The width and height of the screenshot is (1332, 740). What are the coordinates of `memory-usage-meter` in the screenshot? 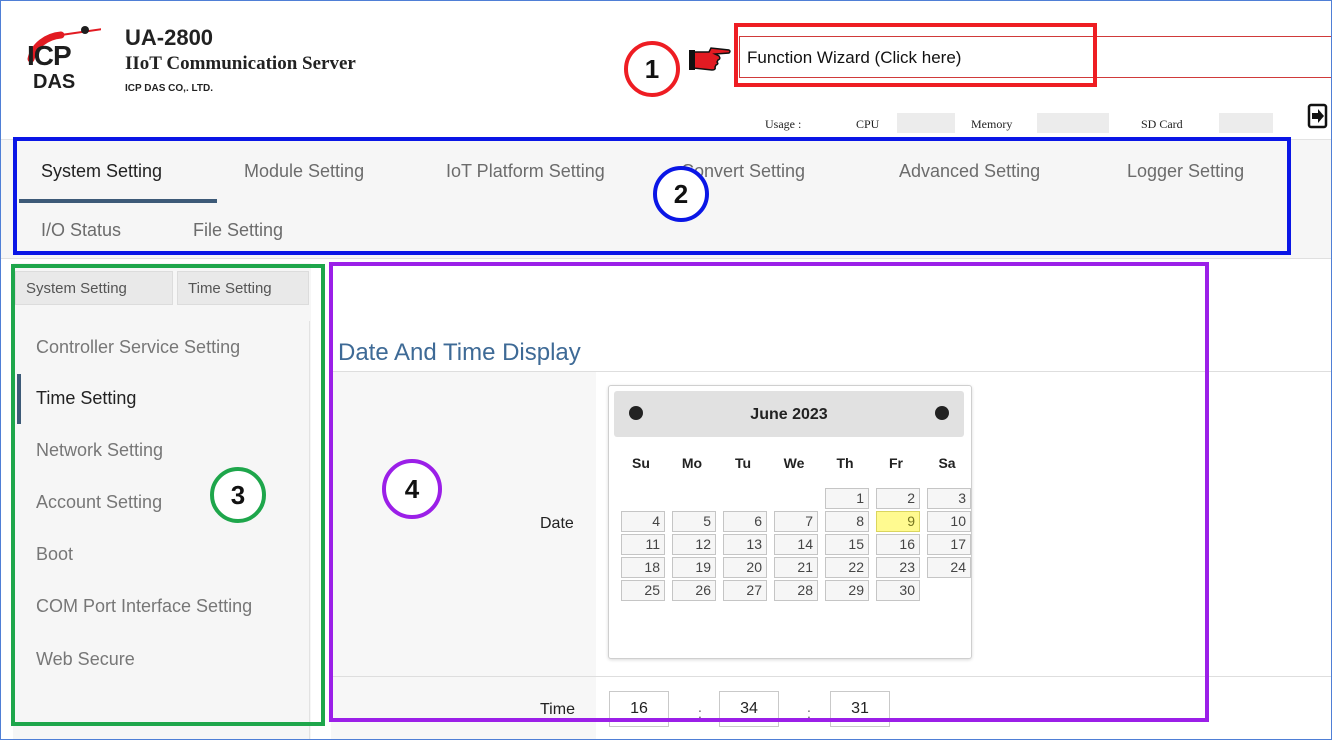 It's located at (1073, 123).